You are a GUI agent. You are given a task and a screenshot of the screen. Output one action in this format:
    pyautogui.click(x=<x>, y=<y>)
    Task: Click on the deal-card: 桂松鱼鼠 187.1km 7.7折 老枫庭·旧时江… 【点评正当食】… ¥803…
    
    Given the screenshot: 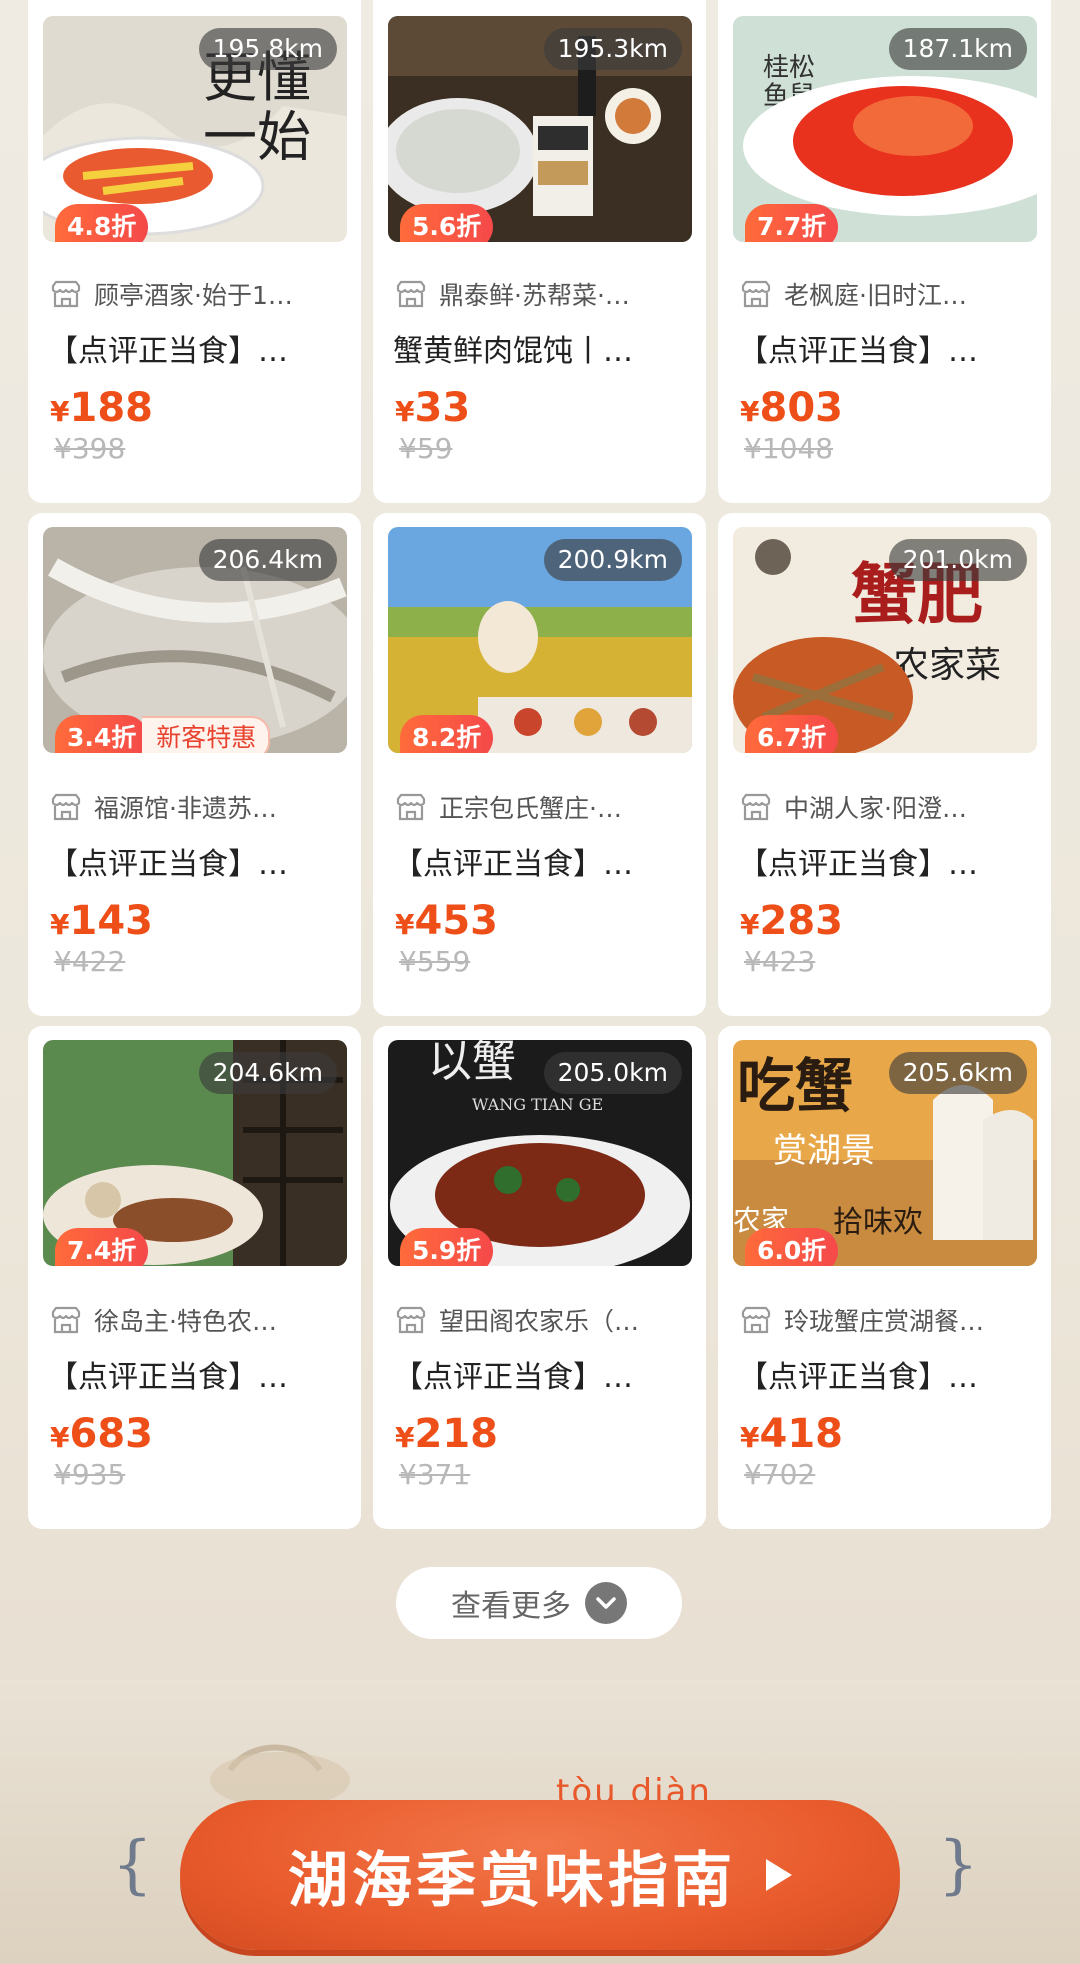 What is the action you would take?
    pyautogui.click(x=884, y=251)
    